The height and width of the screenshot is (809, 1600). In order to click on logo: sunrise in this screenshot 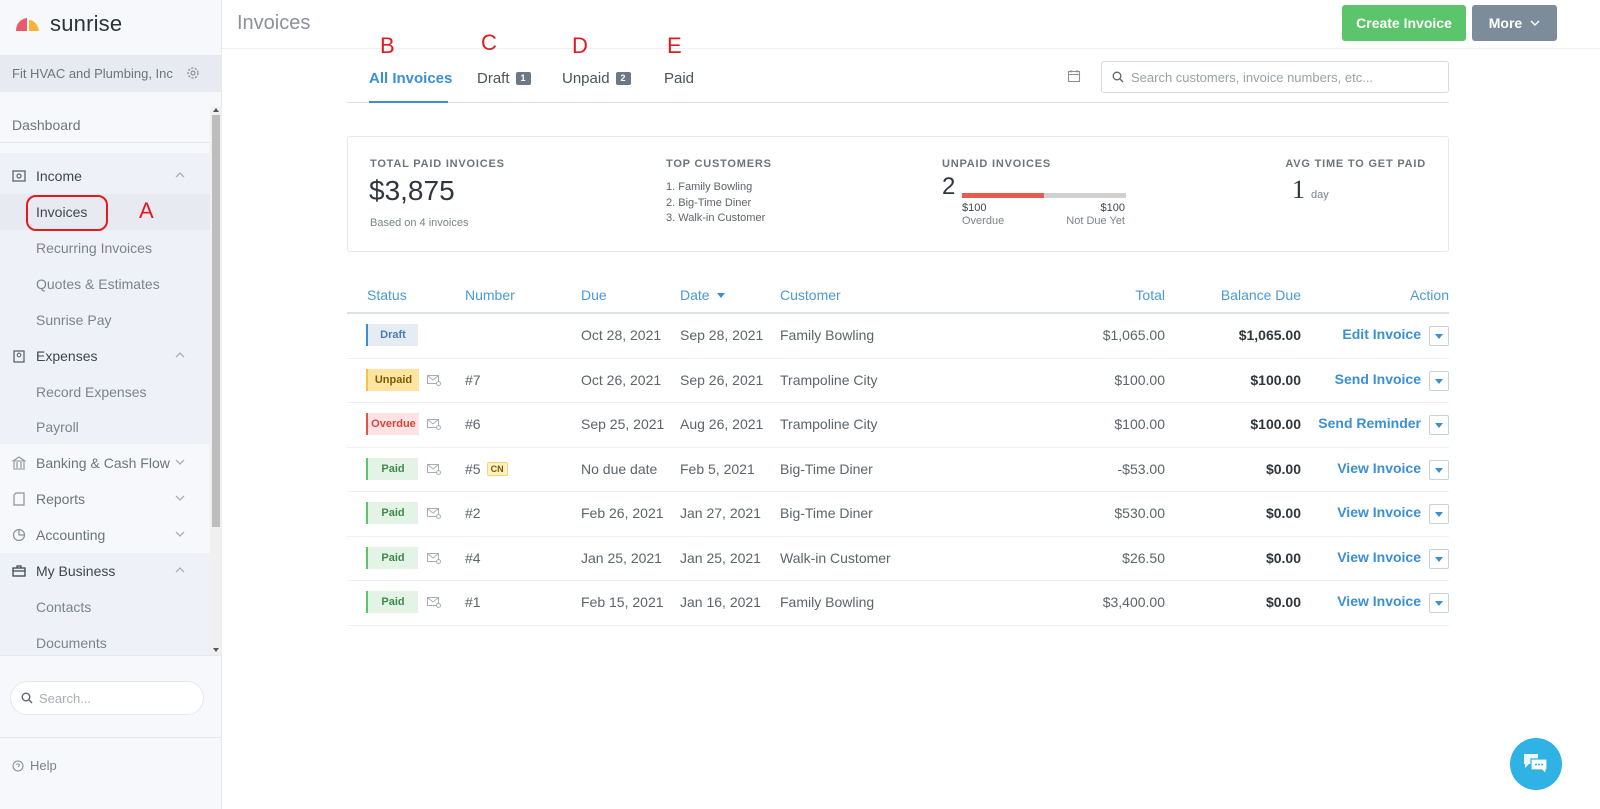, I will do `click(68, 24)`.